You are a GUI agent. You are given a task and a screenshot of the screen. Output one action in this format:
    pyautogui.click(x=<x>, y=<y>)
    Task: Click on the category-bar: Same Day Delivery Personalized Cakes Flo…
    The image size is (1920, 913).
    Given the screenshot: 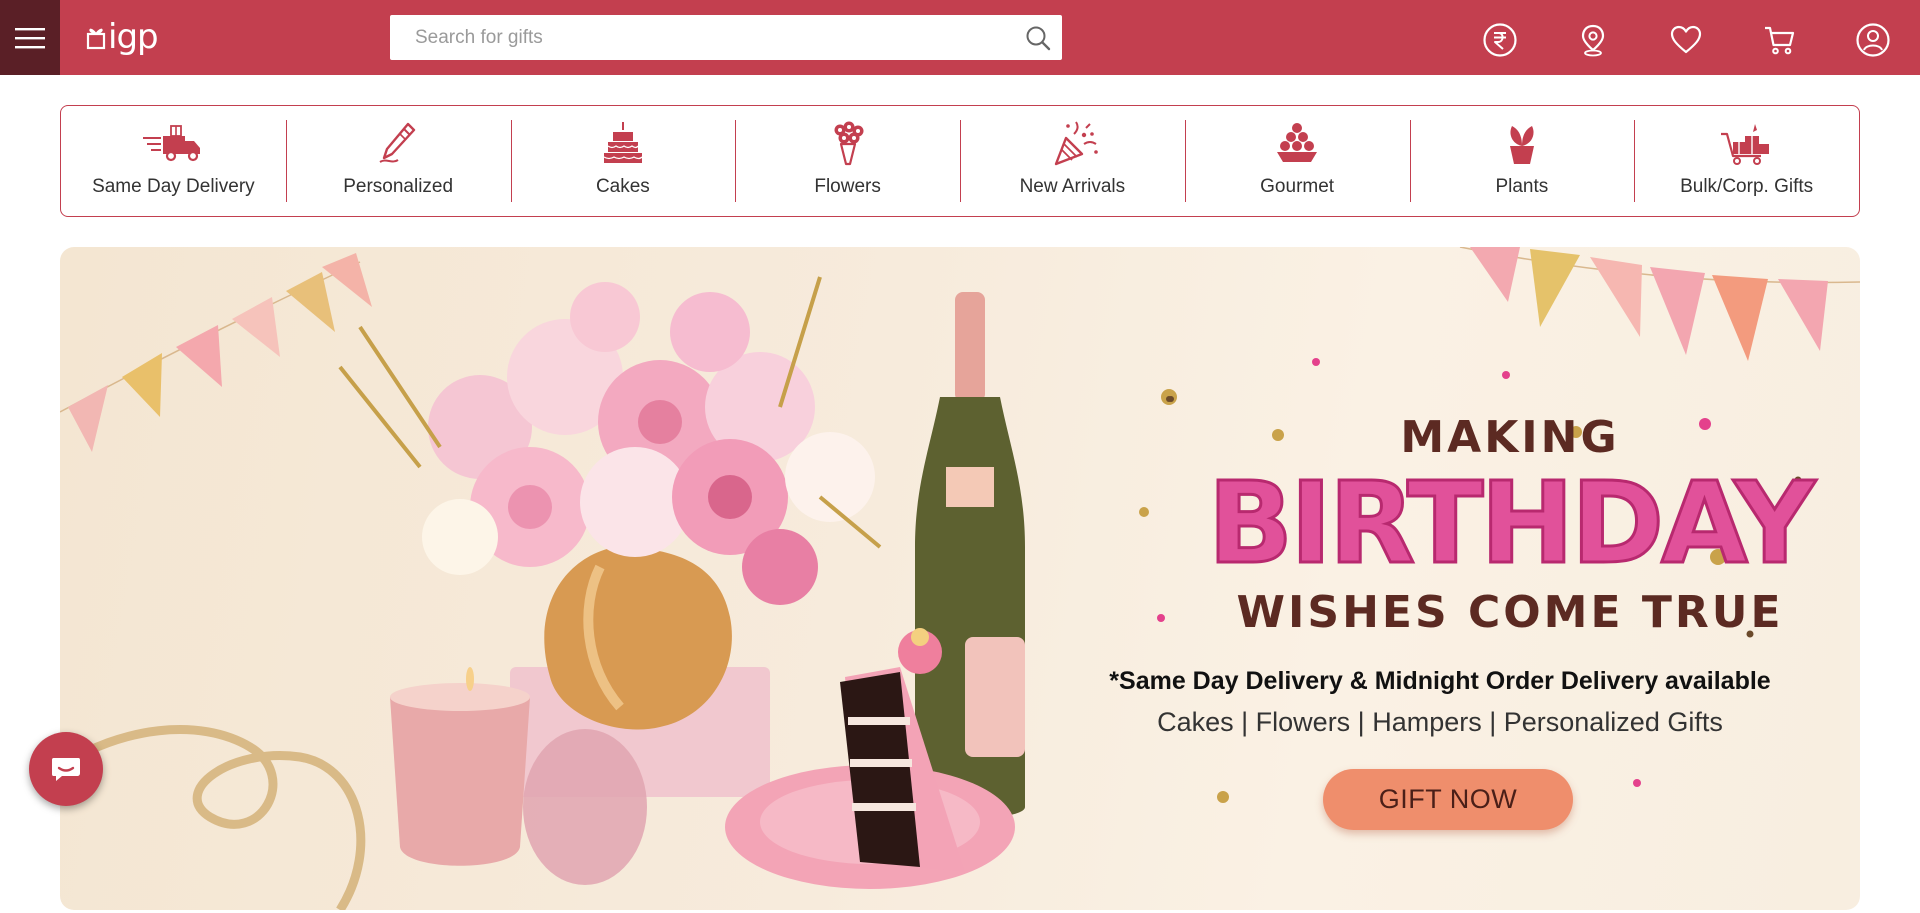 What is the action you would take?
    pyautogui.click(x=960, y=161)
    